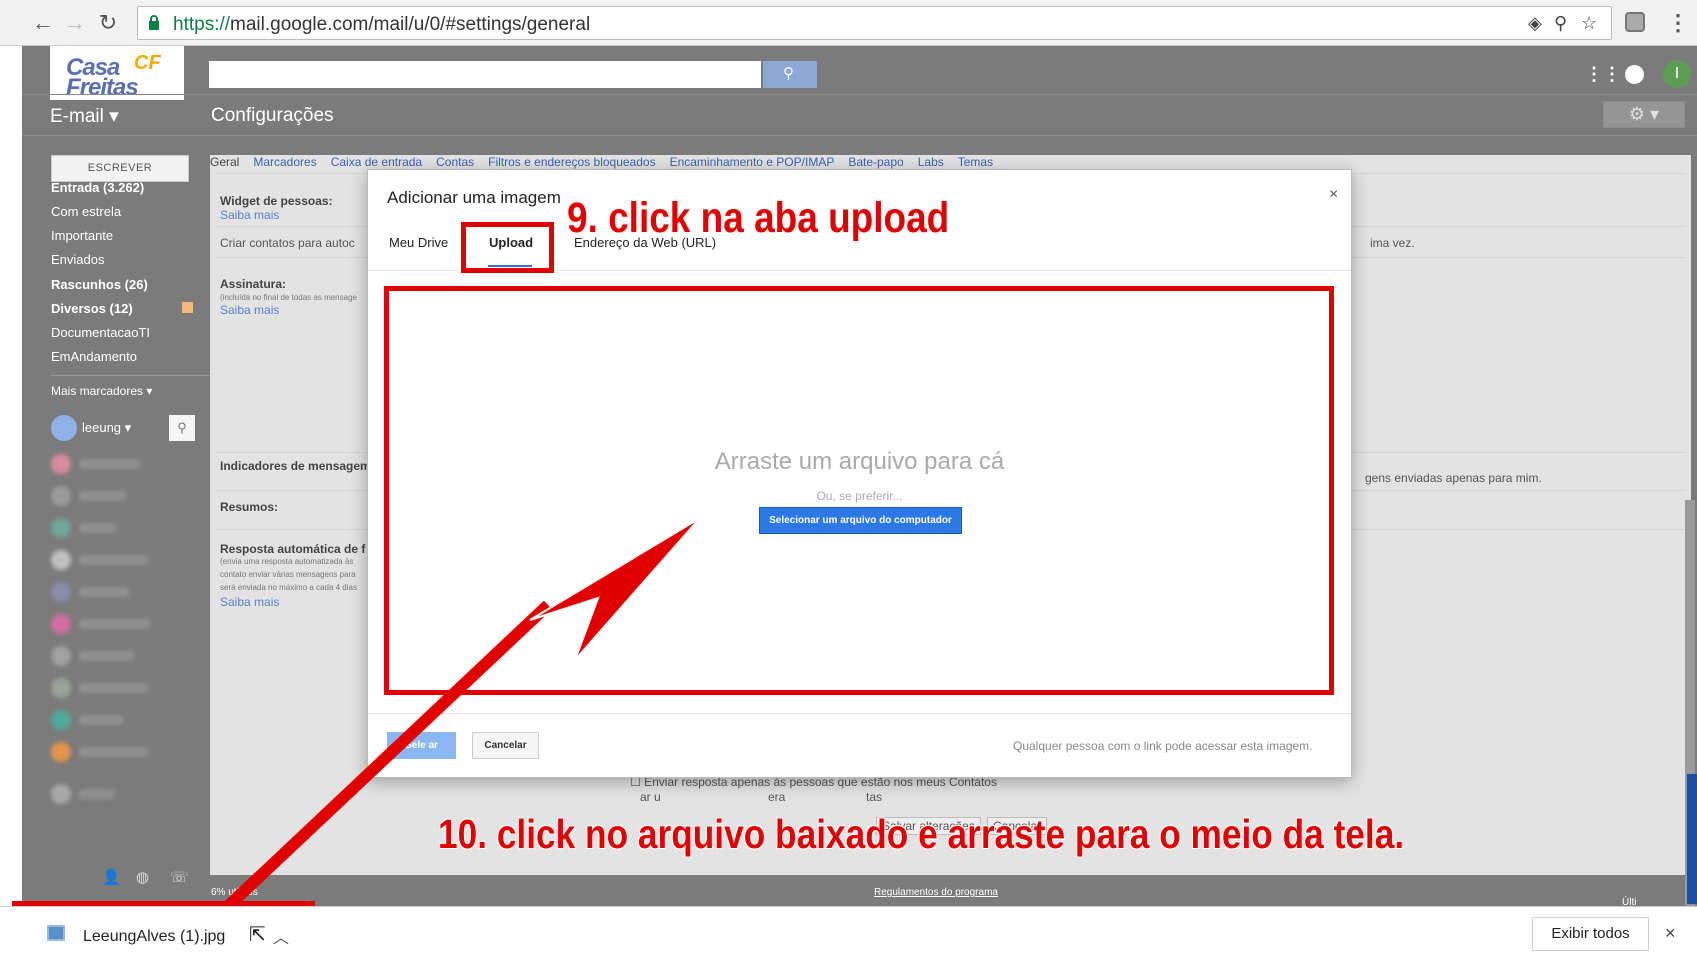 The image size is (1697, 961). I want to click on close-icon: ×, so click(1333, 195).